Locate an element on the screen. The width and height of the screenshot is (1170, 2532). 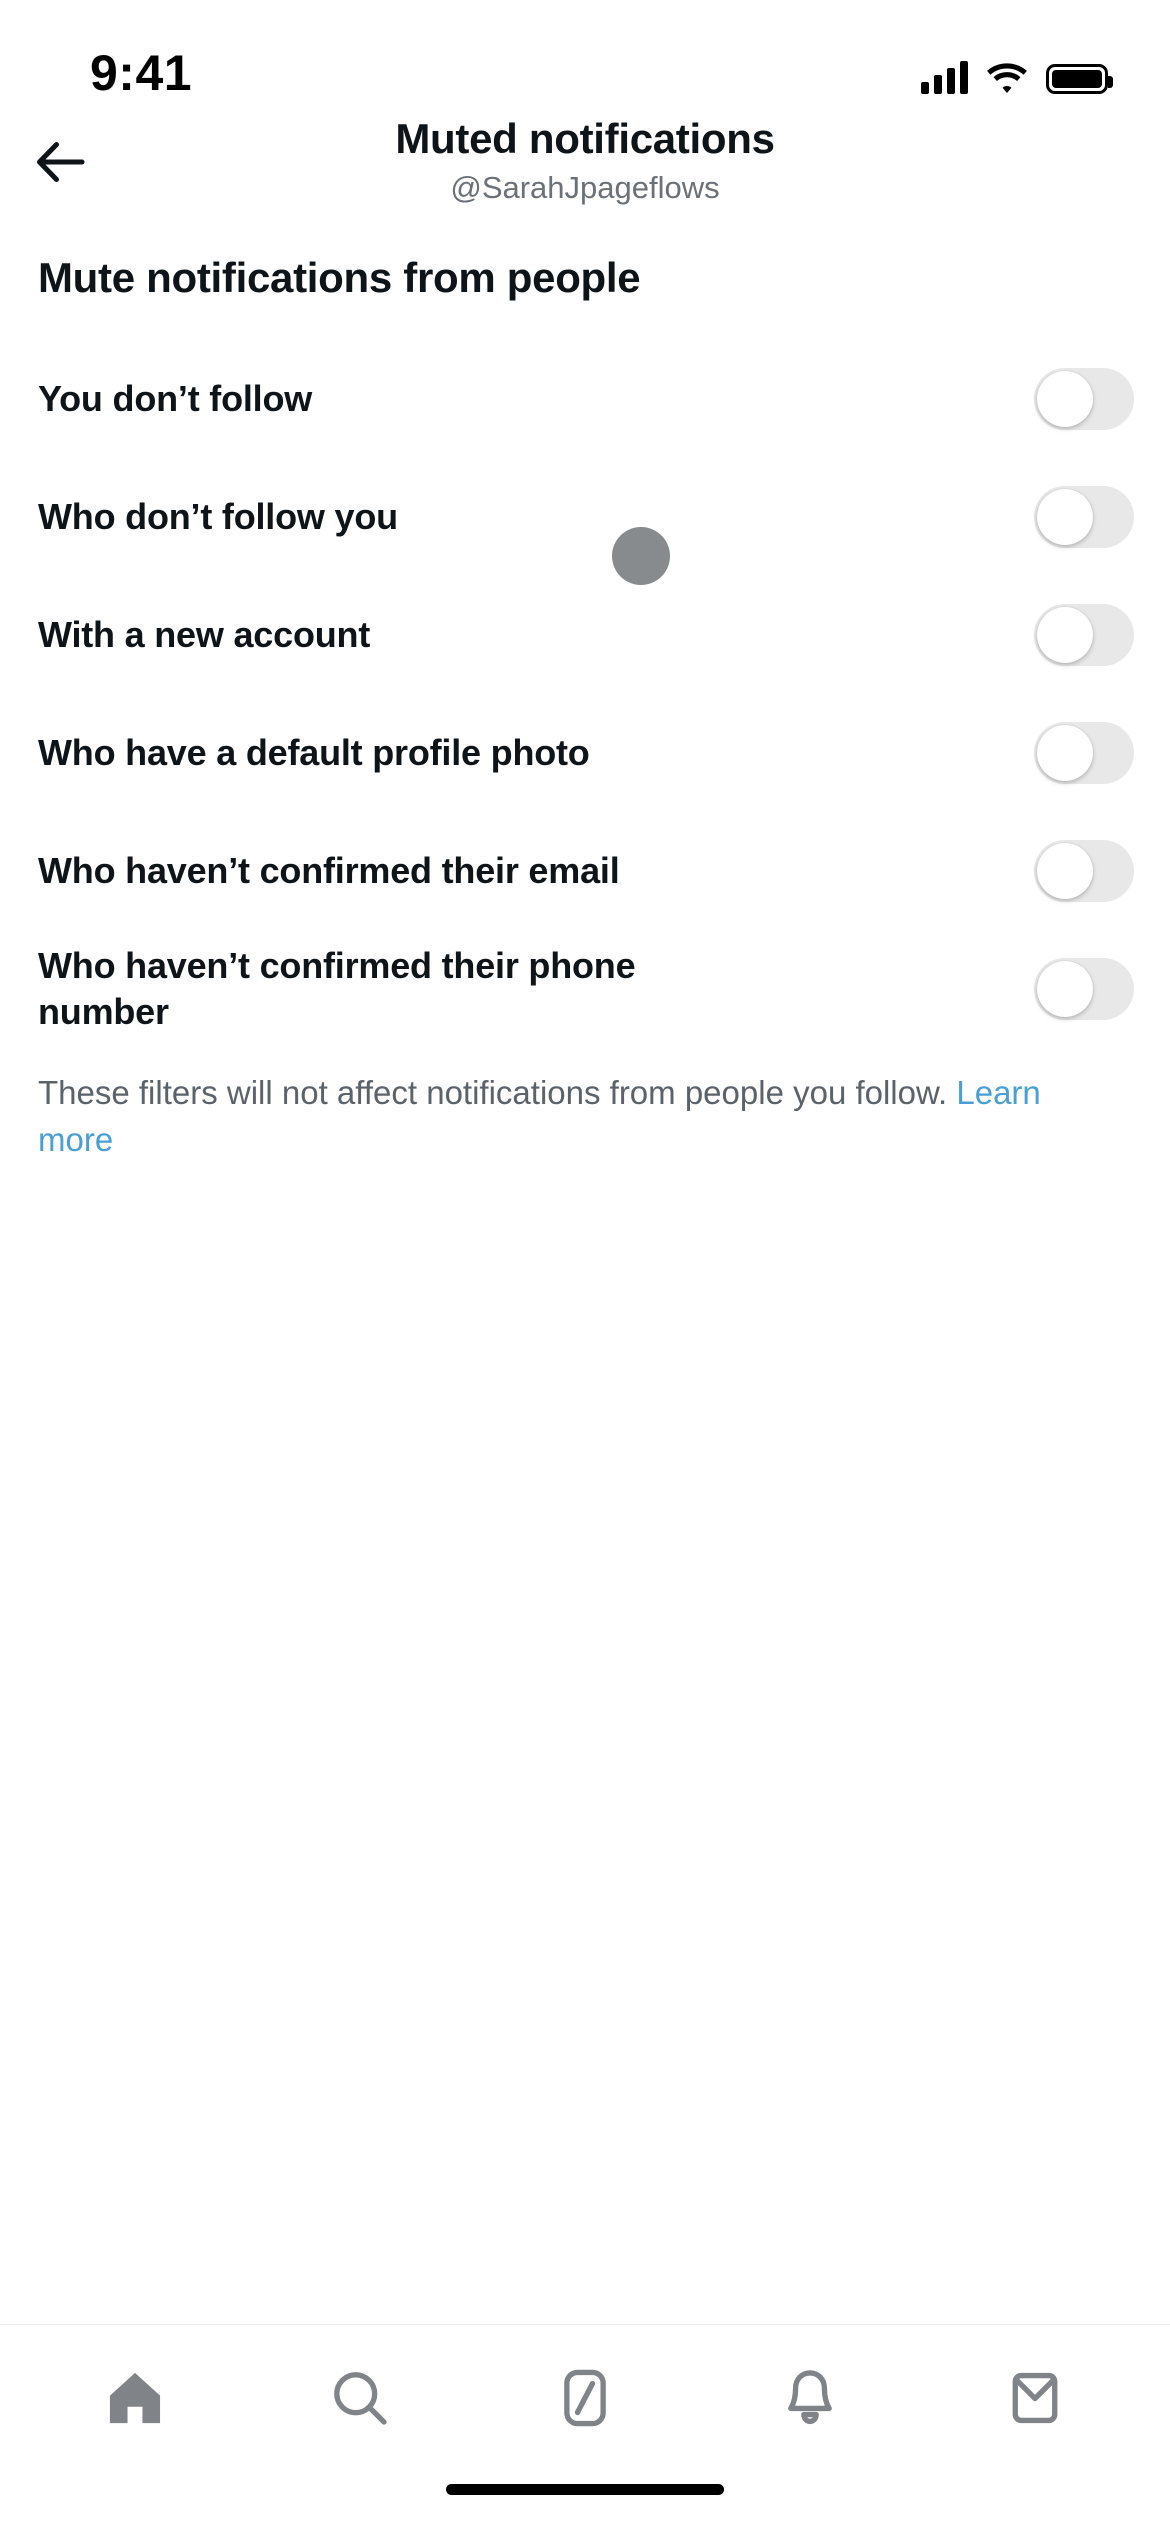
wifi-icon is located at coordinates (1007, 78).